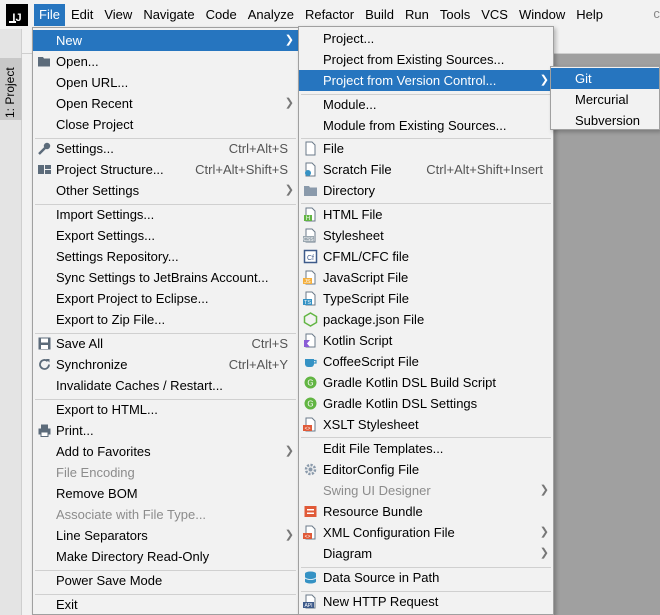  Describe the element at coordinates (426, 469) in the screenshot. I see `menu-item-editorconfig-file: EditorConfig File` at that location.